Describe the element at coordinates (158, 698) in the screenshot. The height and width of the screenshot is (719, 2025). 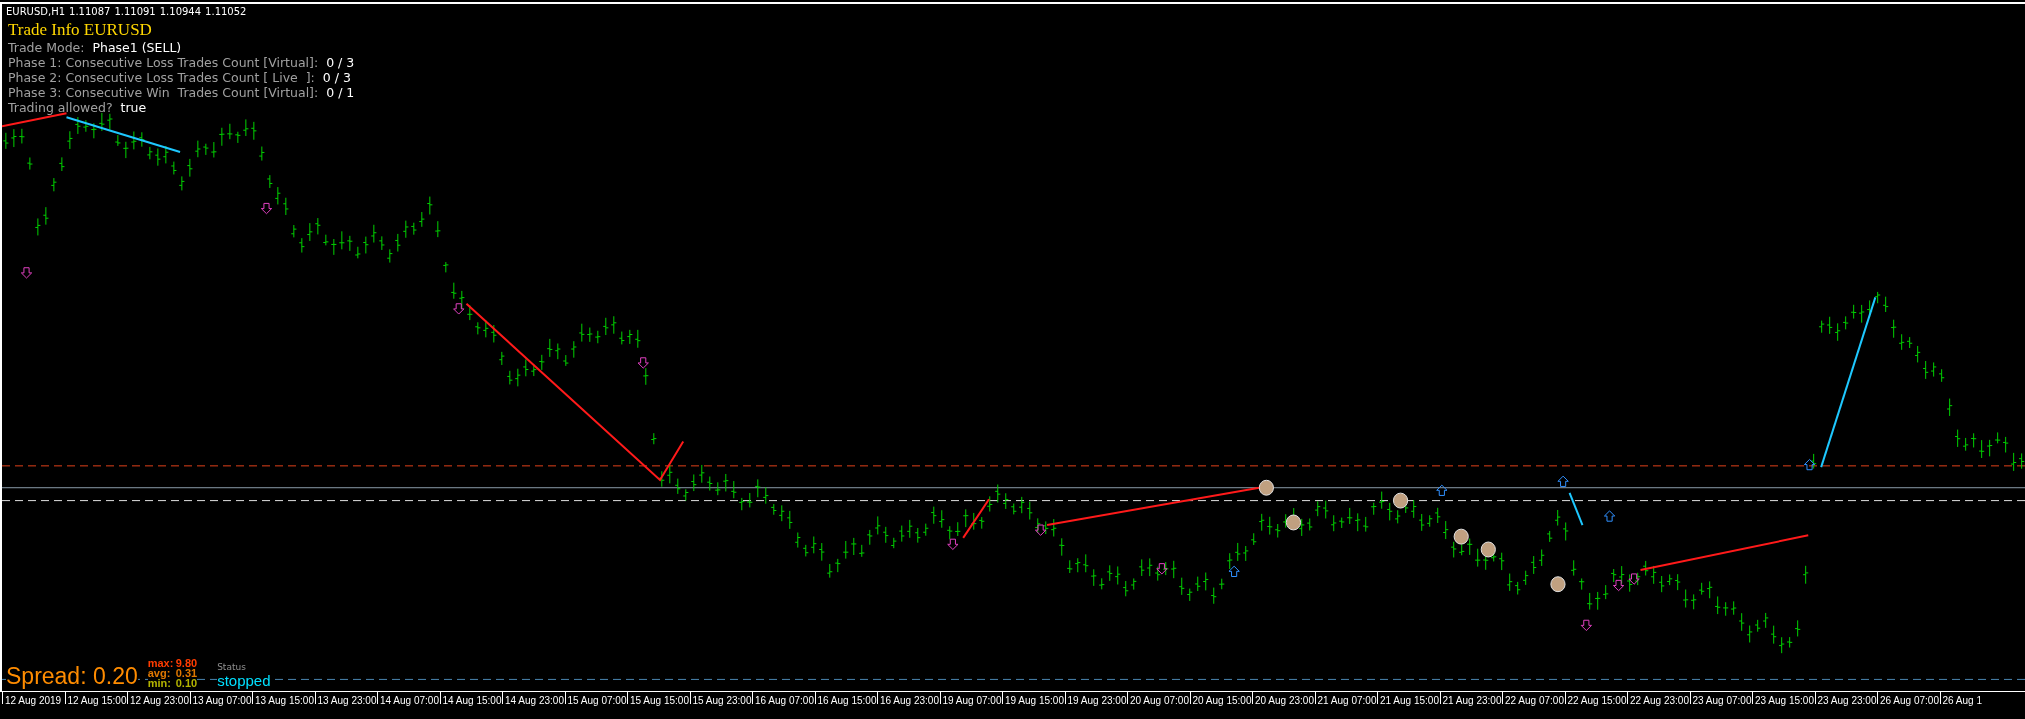
I see `time-axis-label: 12 Aug 23:00` at that location.